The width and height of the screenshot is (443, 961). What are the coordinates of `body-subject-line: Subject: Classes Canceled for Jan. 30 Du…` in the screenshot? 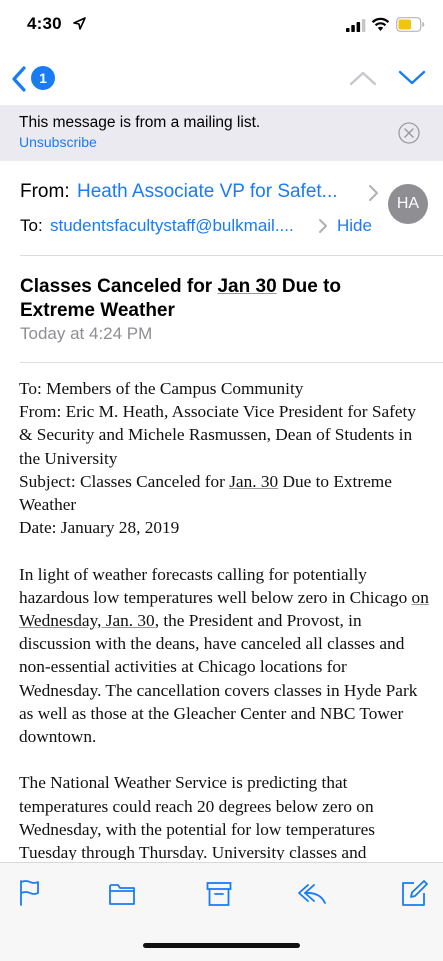 It's located at (205, 493).